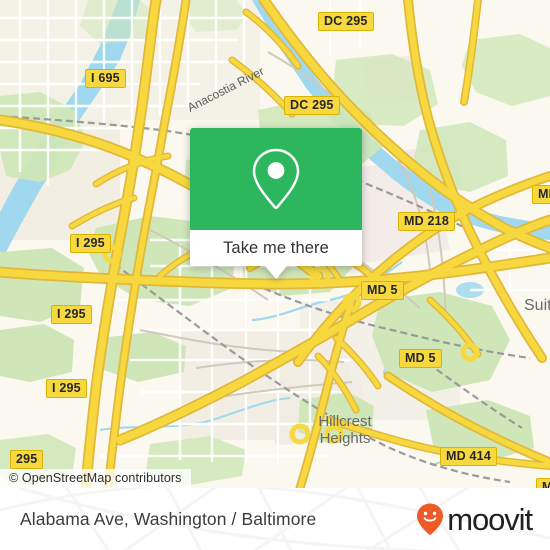  I want to click on route-shield-label: I 695, so click(105, 78).